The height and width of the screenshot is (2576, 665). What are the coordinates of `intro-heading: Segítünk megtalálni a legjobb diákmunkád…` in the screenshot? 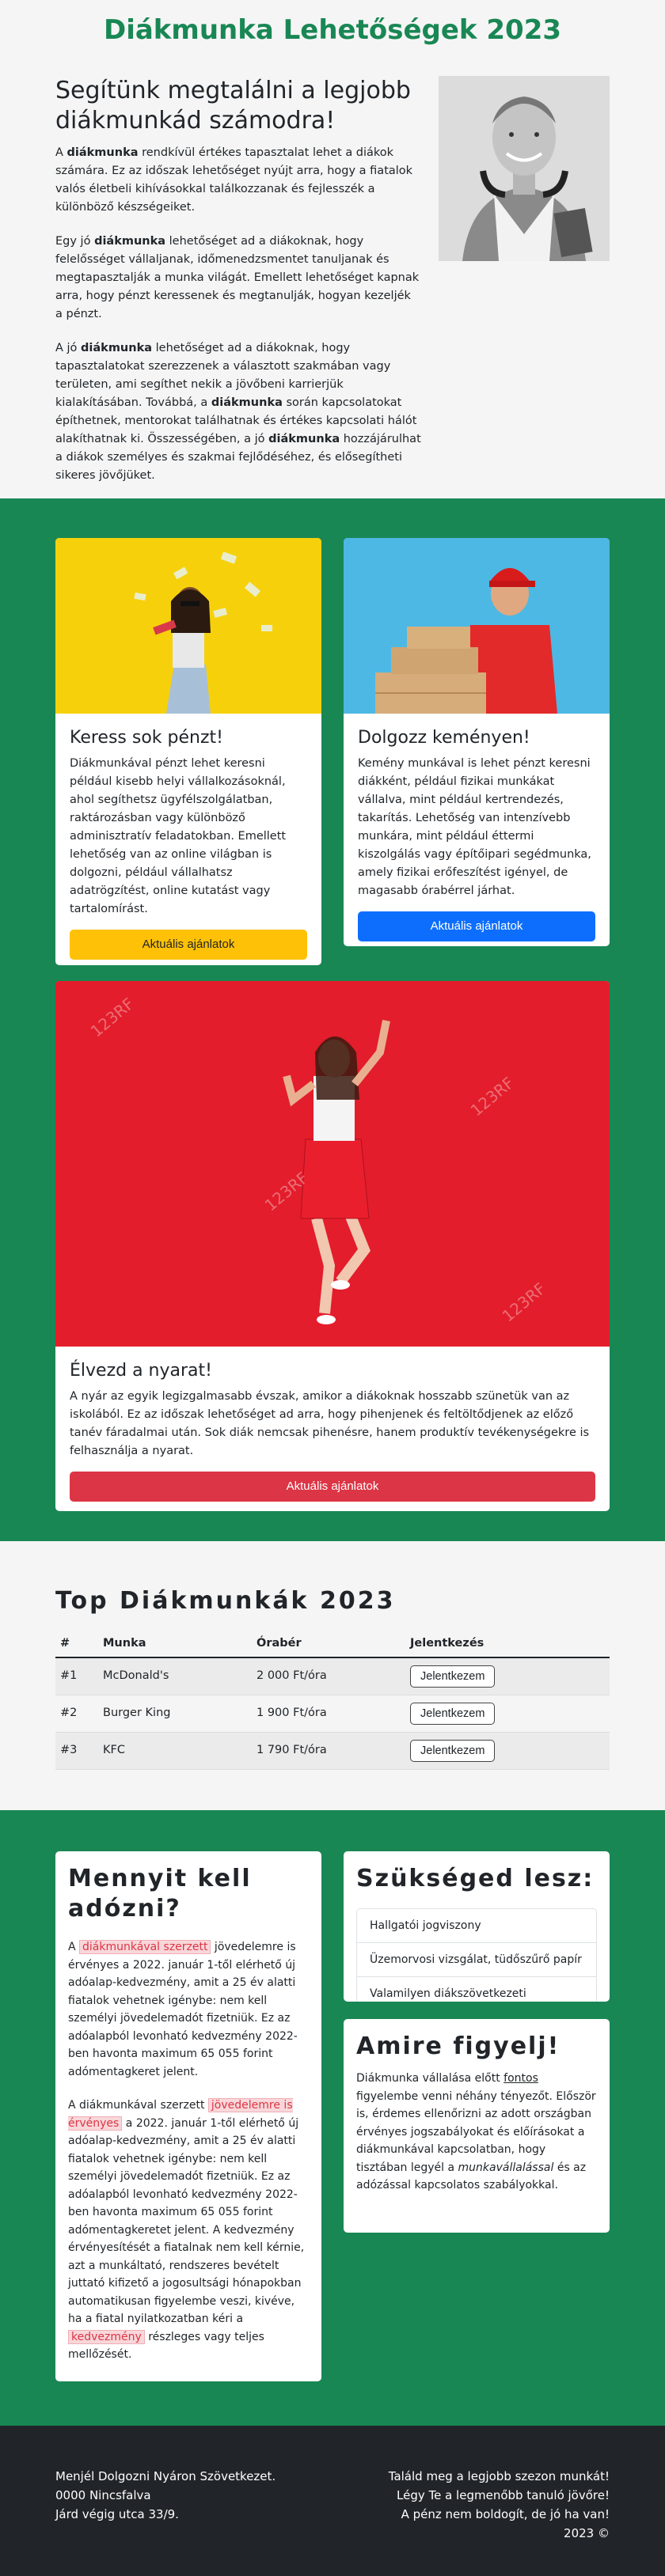 It's located at (233, 105).